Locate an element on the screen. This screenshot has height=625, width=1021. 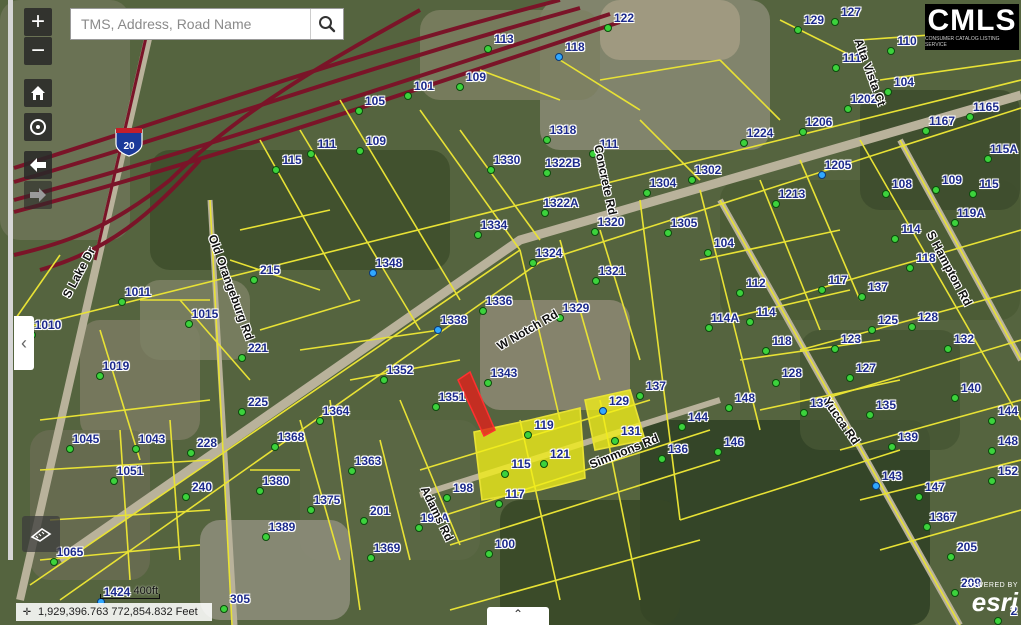
parcel-label: 1302 is located at coordinates (708, 170).